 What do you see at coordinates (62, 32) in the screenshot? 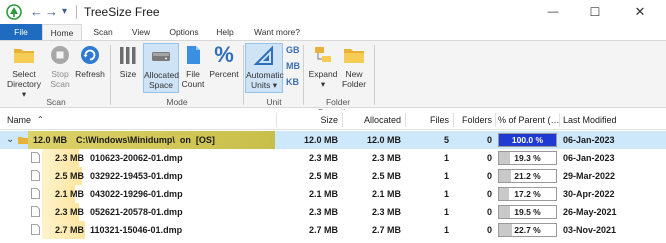
I see `tab-home: Home` at bounding box center [62, 32].